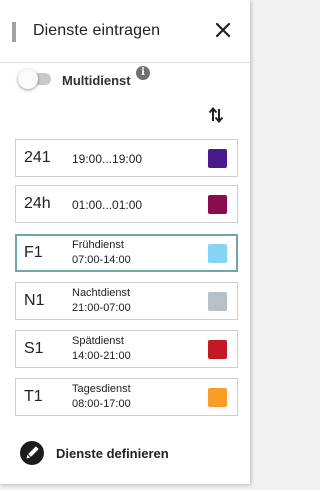 This screenshot has height=490, width=320. Describe the element at coordinates (101, 356) in the screenshot. I see `shift-time: 14:00-21:00` at that location.